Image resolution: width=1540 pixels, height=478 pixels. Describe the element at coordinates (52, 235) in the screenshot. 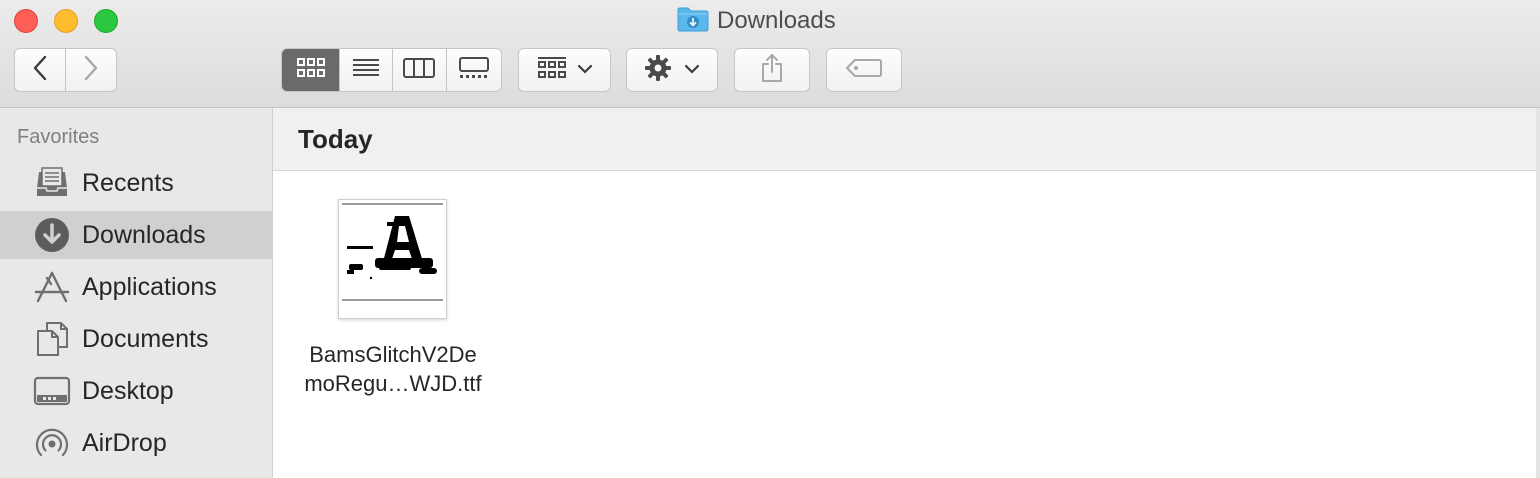

I see `downloads-icon` at that location.